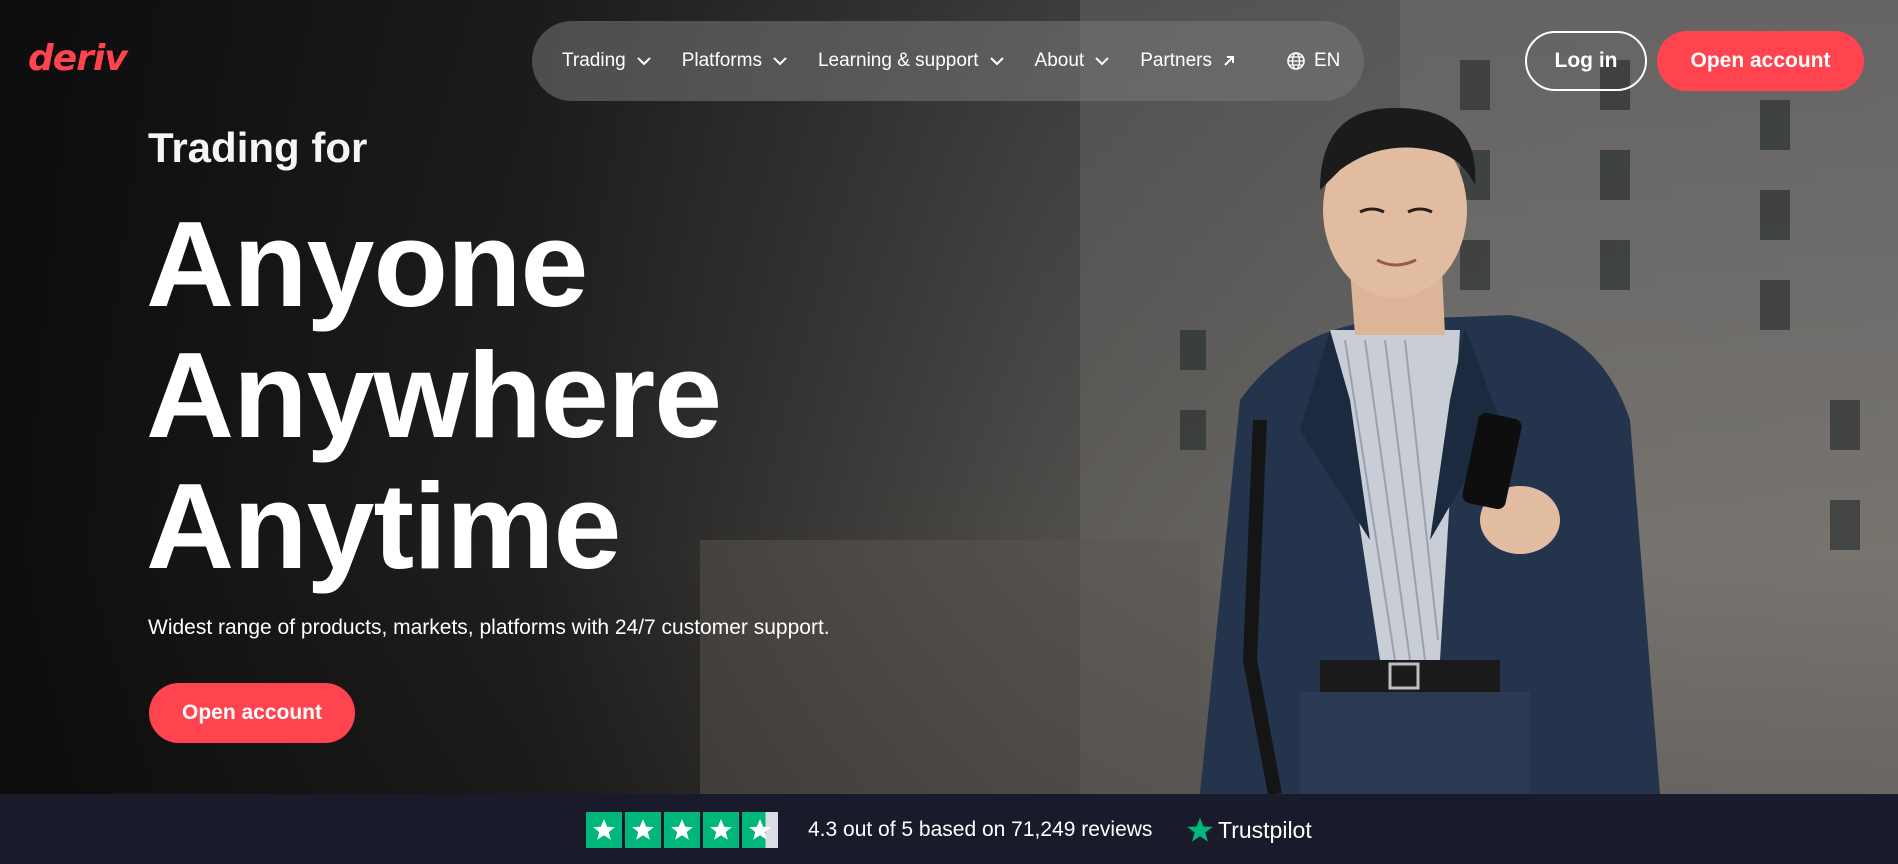 The height and width of the screenshot is (864, 1898). Describe the element at coordinates (1327, 60) in the screenshot. I see `language-label: EN` at that location.